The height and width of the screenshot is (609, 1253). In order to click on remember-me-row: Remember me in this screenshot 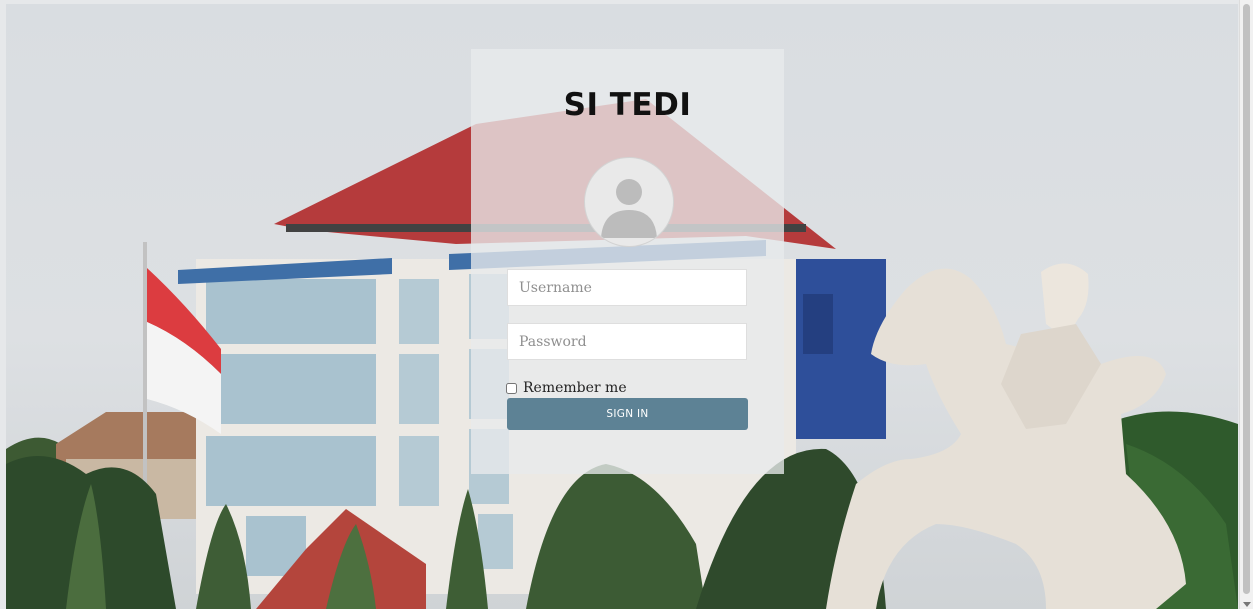, I will do `click(566, 388)`.